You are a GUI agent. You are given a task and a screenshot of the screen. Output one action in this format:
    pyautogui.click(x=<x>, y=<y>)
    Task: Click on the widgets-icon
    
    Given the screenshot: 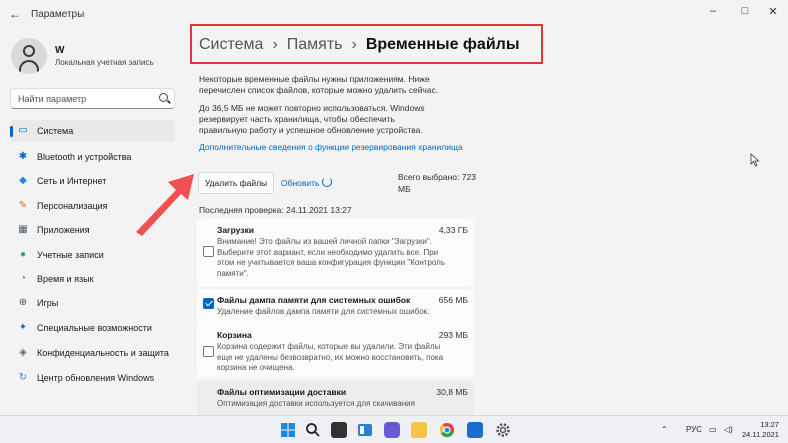 What is the action you would take?
    pyautogui.click(x=365, y=430)
    